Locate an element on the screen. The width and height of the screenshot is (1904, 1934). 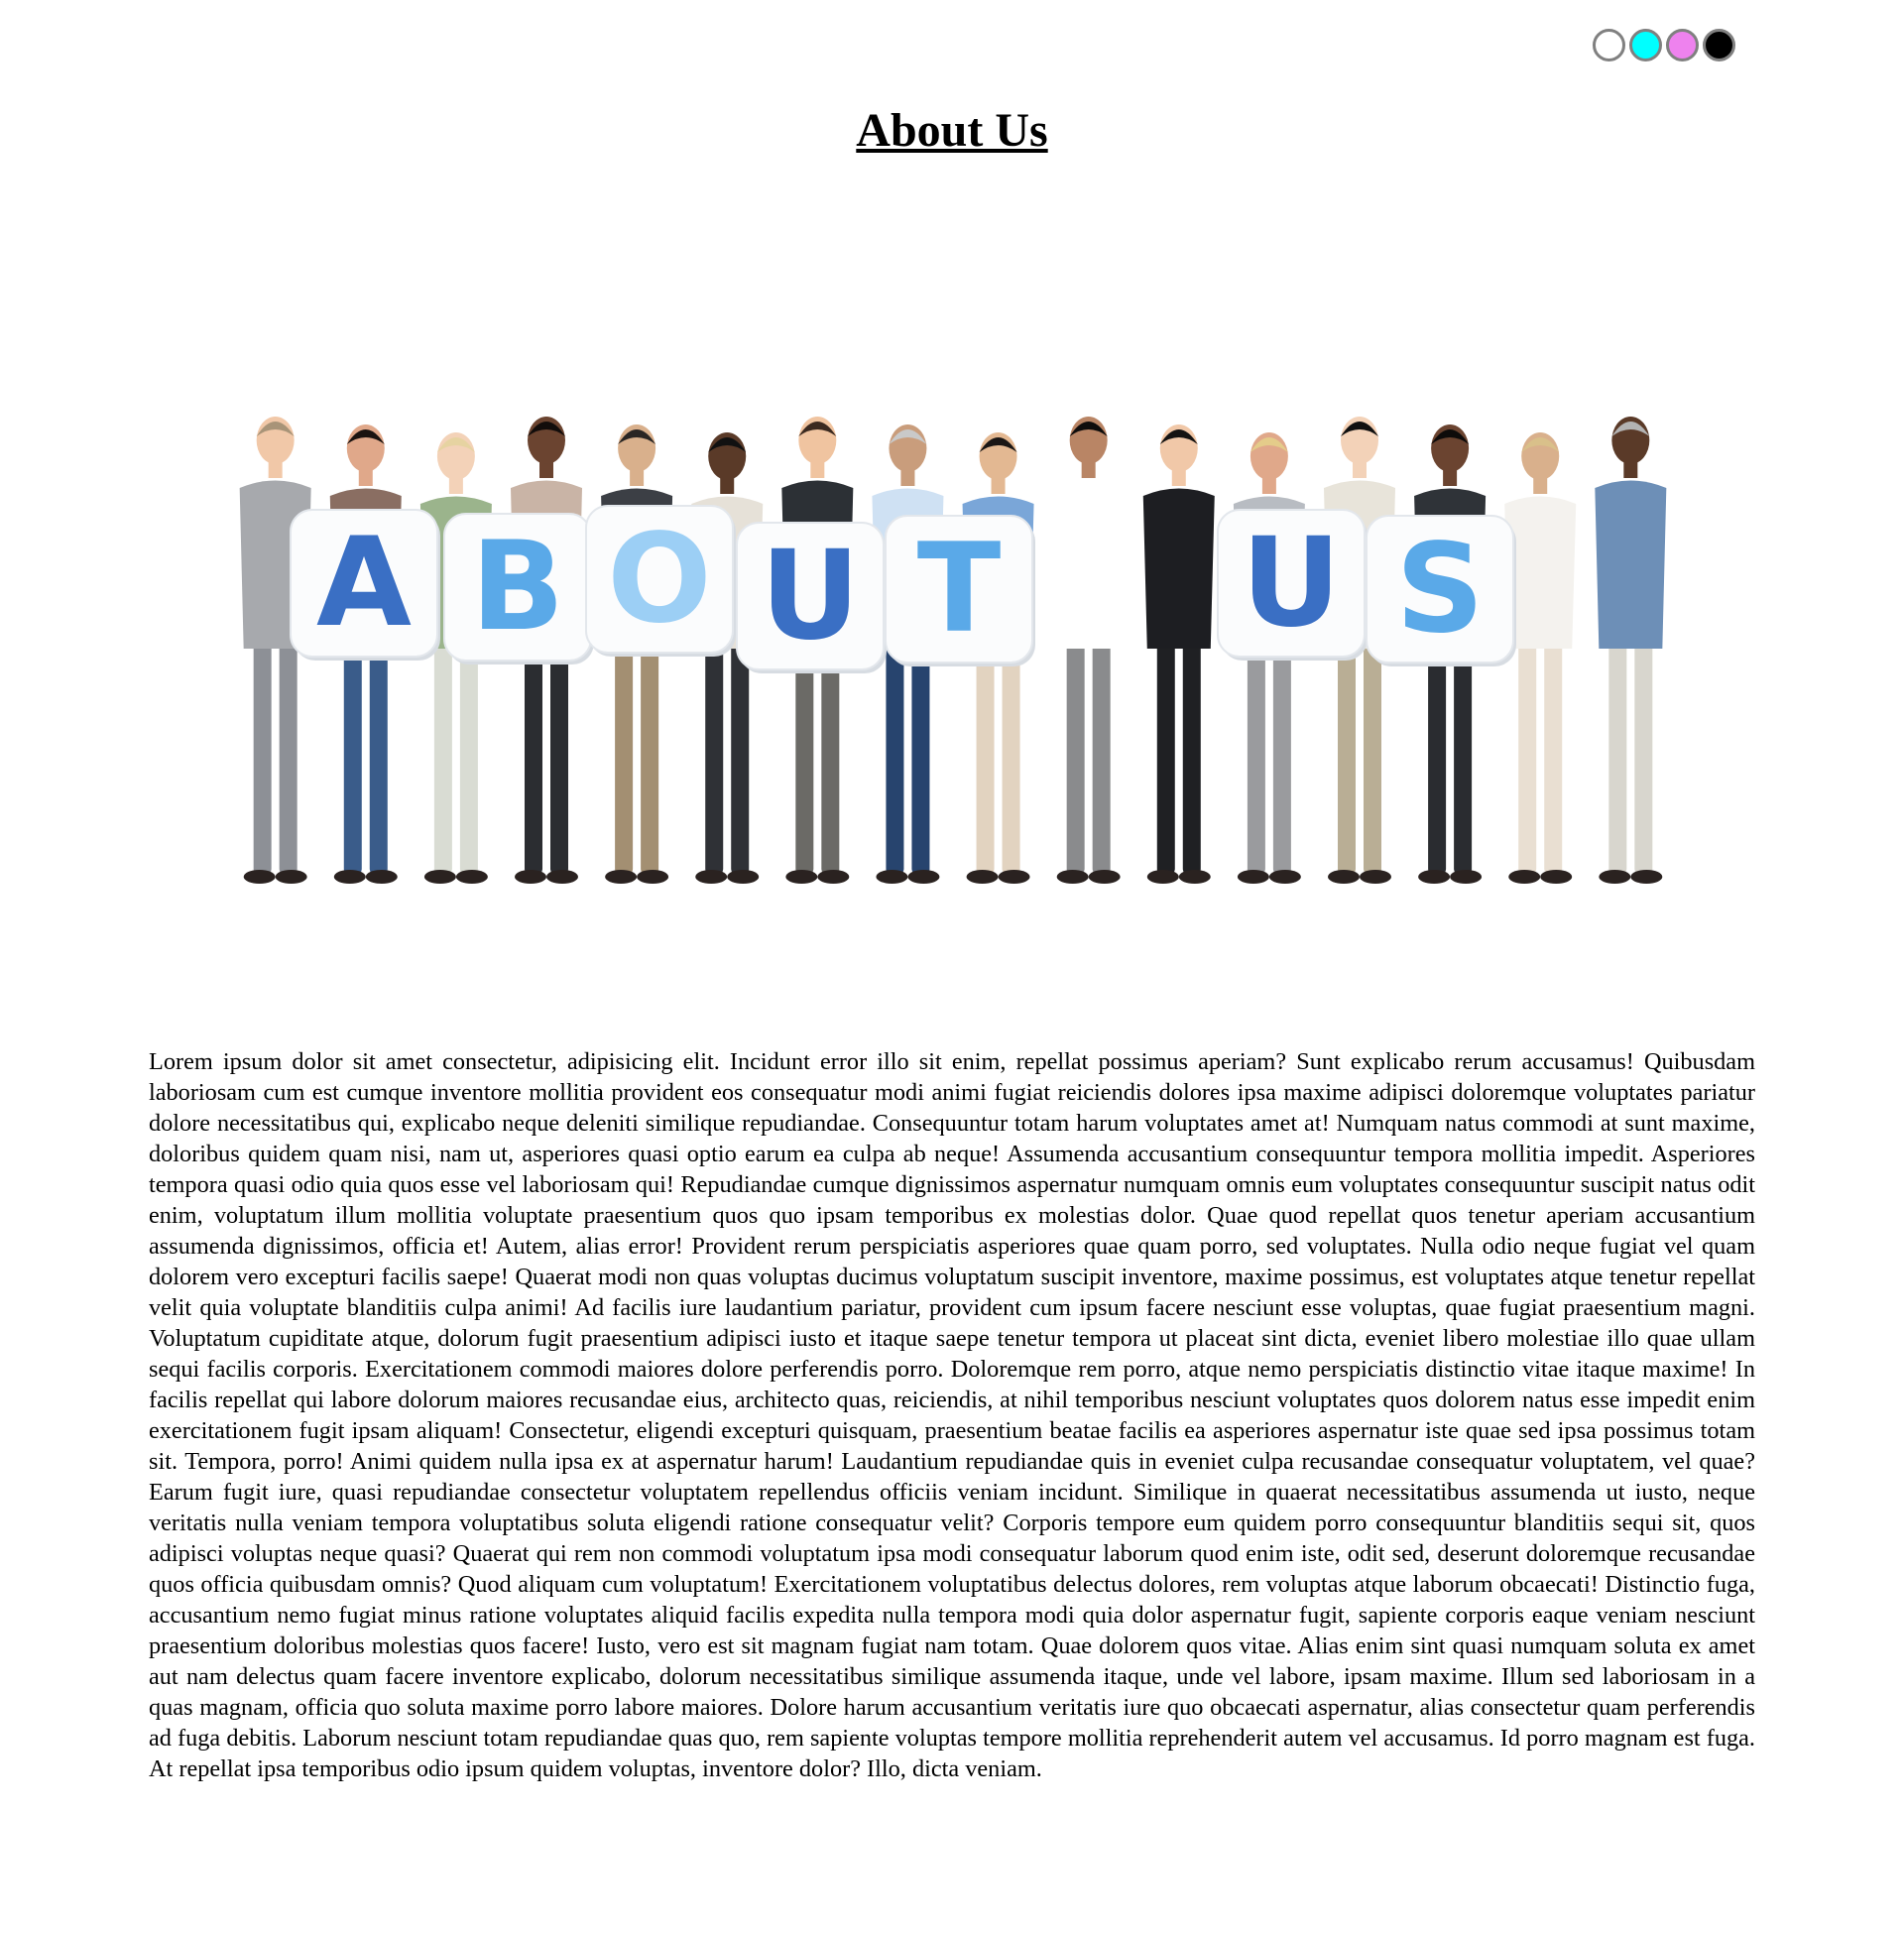
letter-sign-text: B is located at coordinates (518, 587).